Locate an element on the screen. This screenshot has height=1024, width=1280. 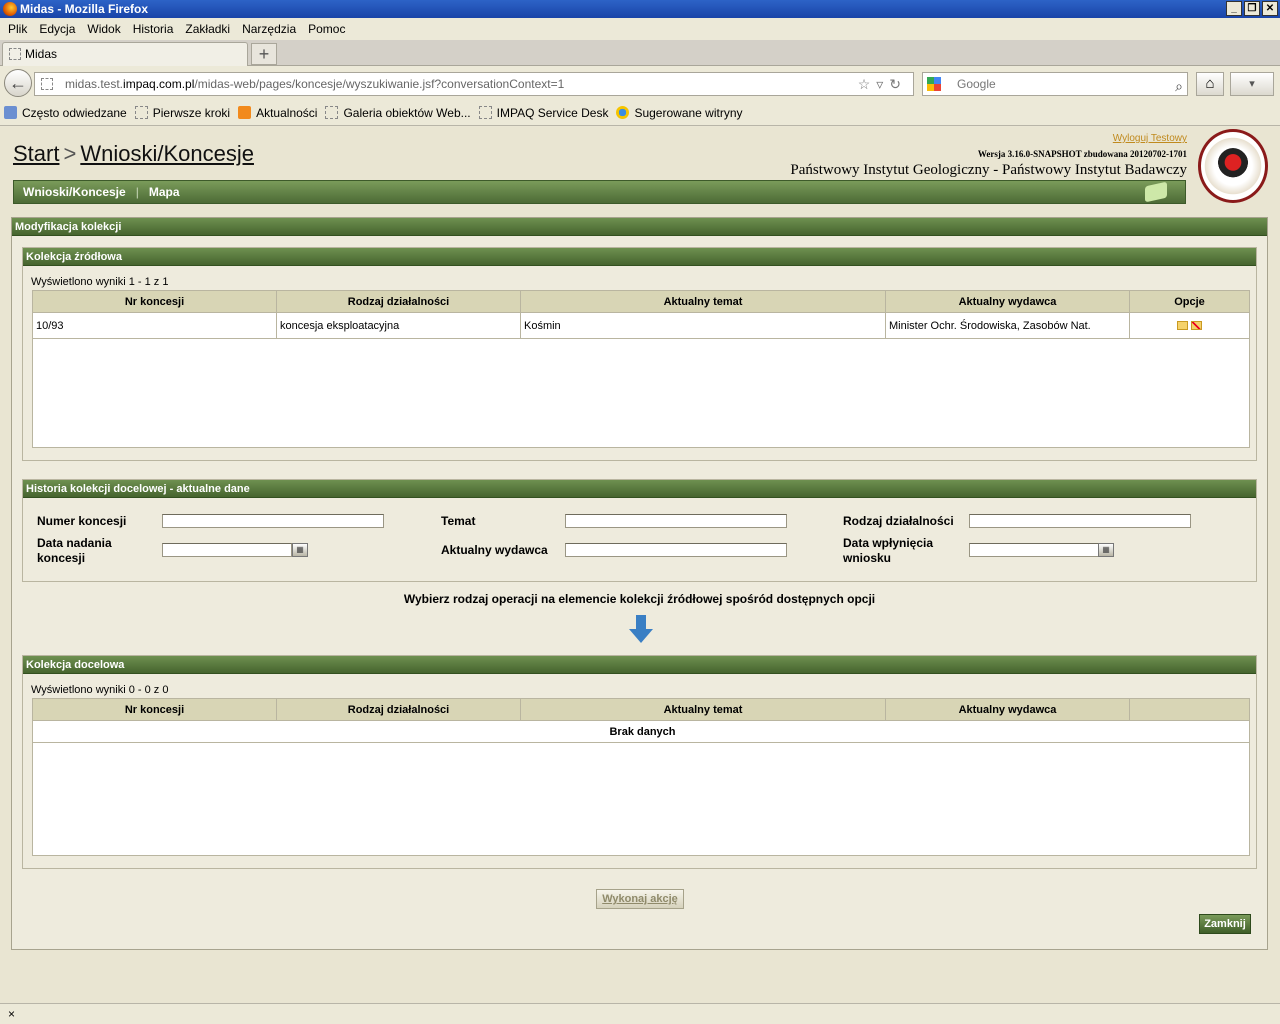
bookmark-aktualnosci: Aktualności is located at coordinates (277, 112).